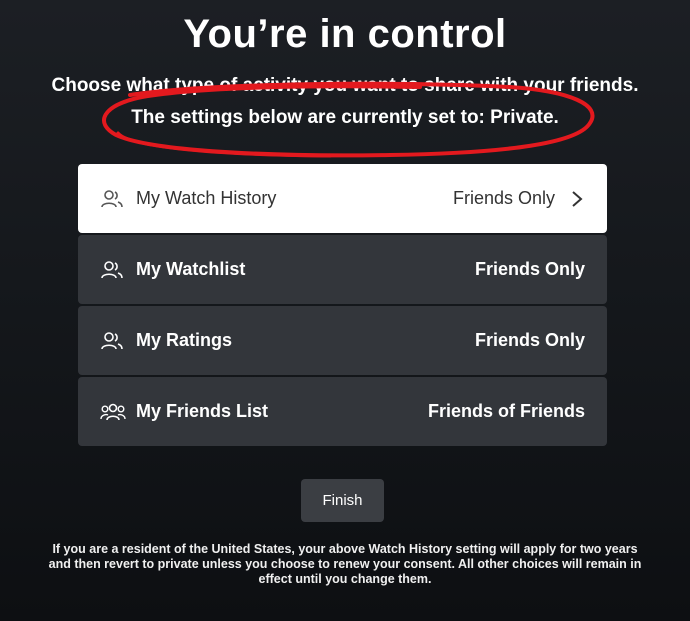  I want to click on person-outline-icon, so click(113, 199).